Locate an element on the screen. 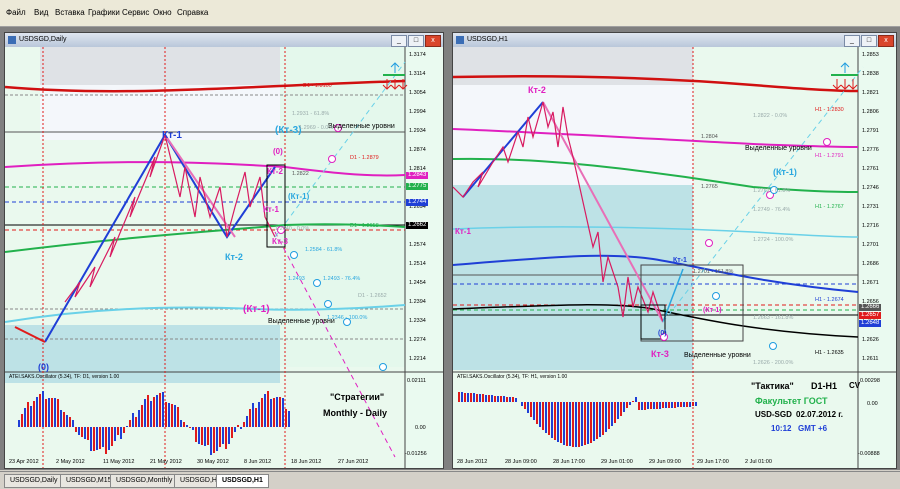 The height and width of the screenshot is (489, 900). window-titlebar: USDSGD,H1 _ □ x is located at coordinates (674, 40).